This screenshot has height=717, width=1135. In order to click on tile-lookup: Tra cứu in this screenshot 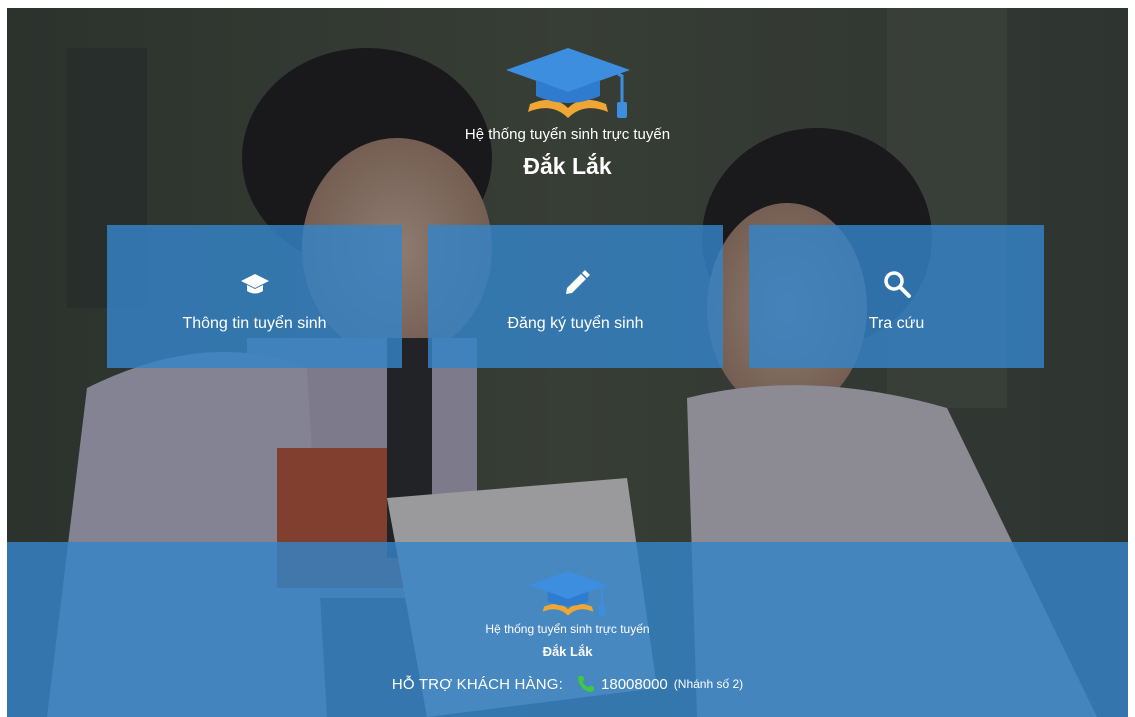, I will do `click(896, 296)`.